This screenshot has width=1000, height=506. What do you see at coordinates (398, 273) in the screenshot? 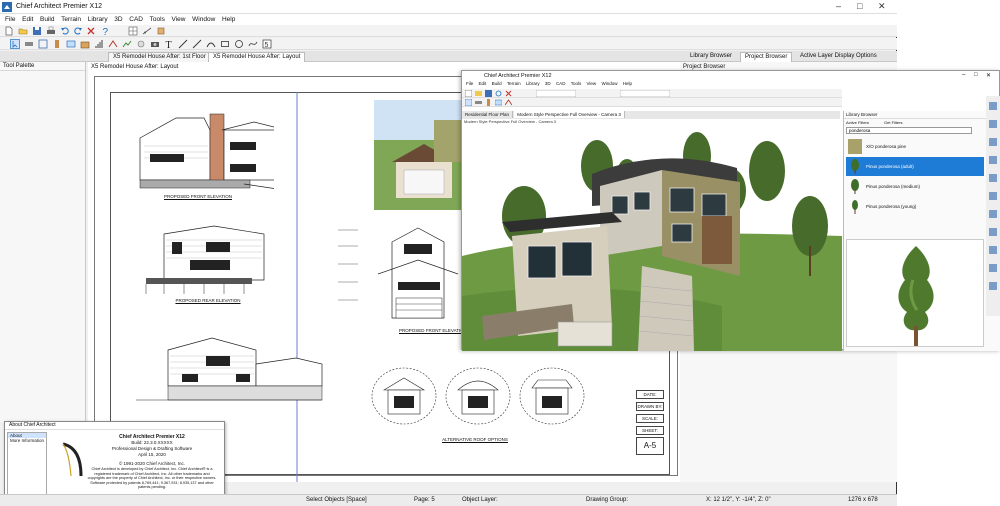
I see `front-elevation-right-drawing` at bounding box center [398, 273].